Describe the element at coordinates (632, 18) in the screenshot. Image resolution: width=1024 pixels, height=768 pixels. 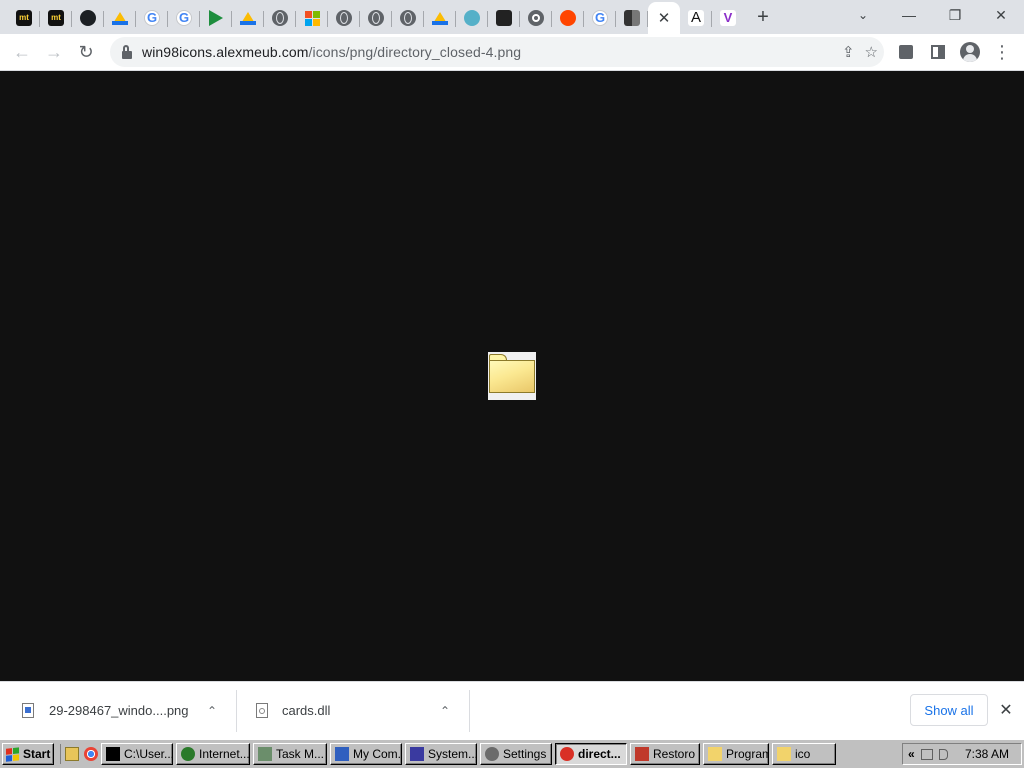
I see `tab-mixed` at that location.